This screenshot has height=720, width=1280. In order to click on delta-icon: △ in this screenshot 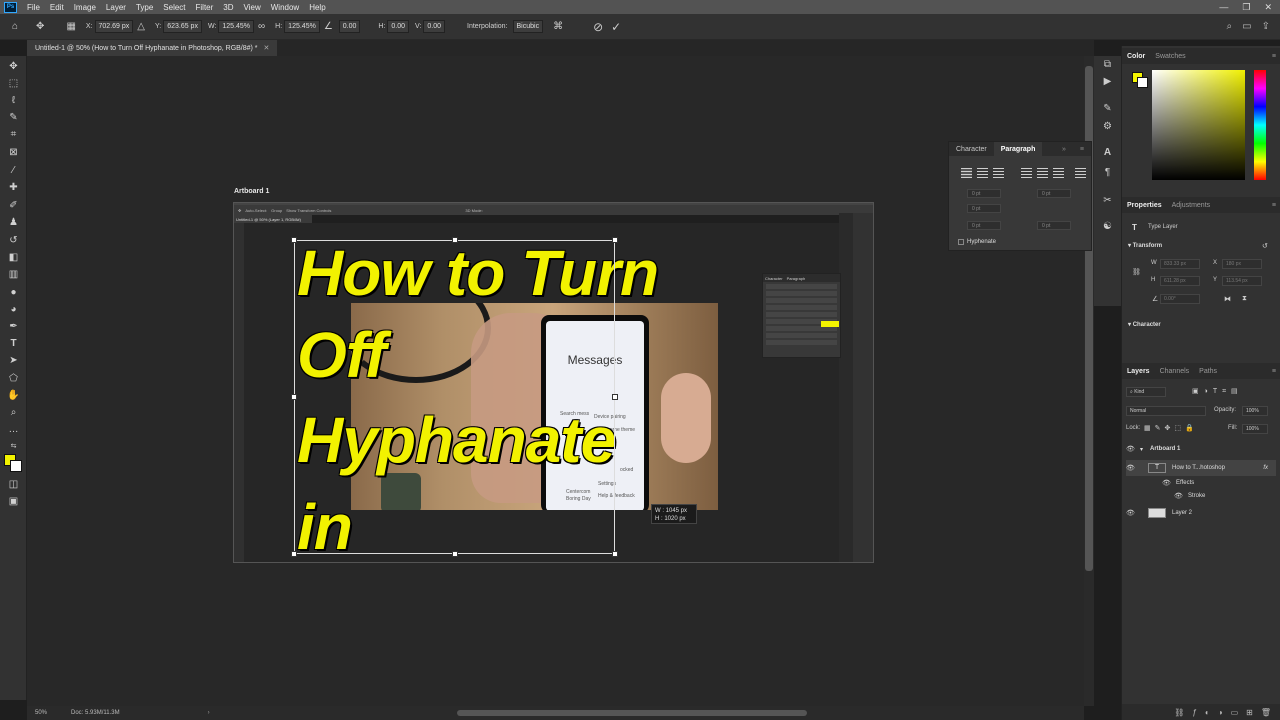, I will do `click(141, 26)`.